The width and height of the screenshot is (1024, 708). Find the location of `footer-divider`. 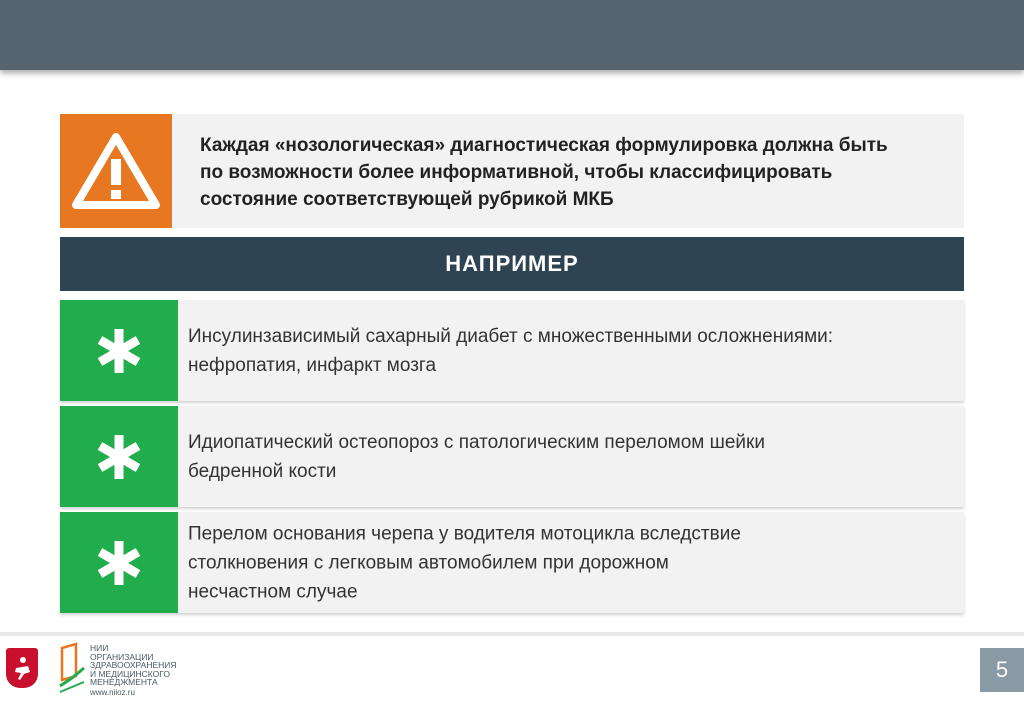

footer-divider is located at coordinates (512, 634).